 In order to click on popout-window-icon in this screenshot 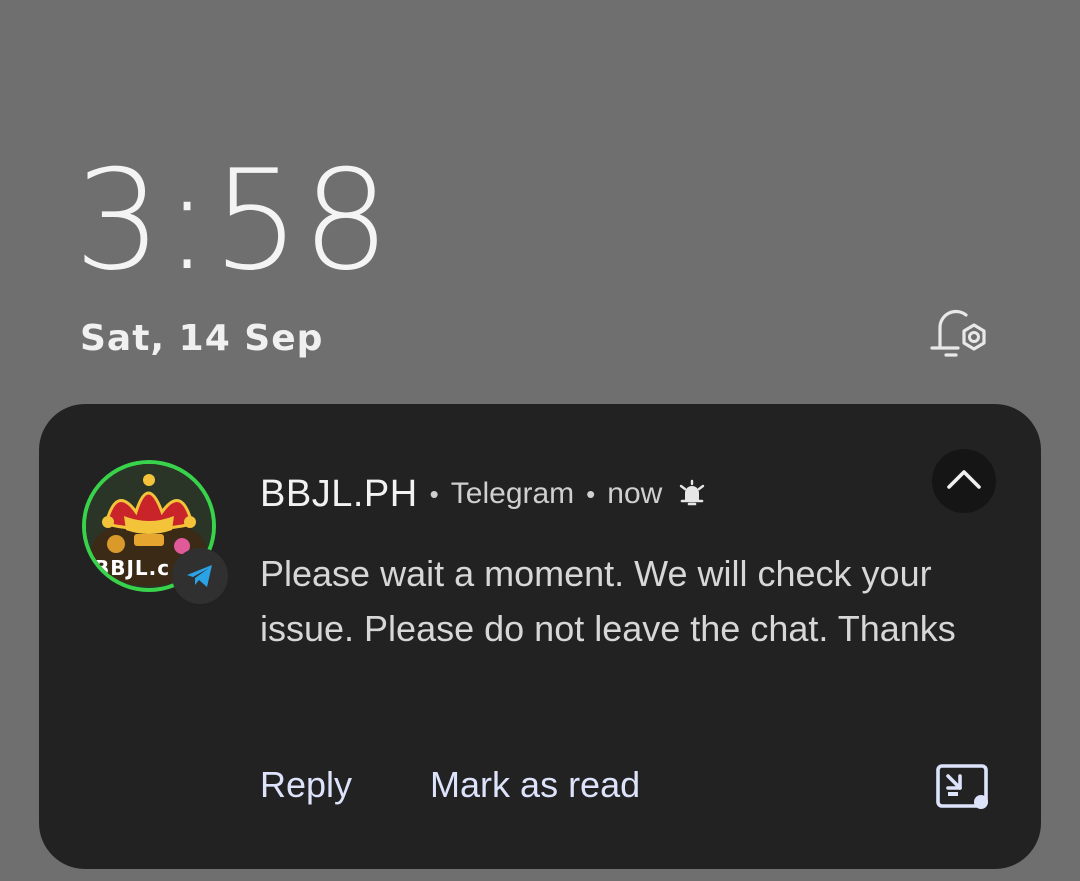, I will do `click(964, 790)`.